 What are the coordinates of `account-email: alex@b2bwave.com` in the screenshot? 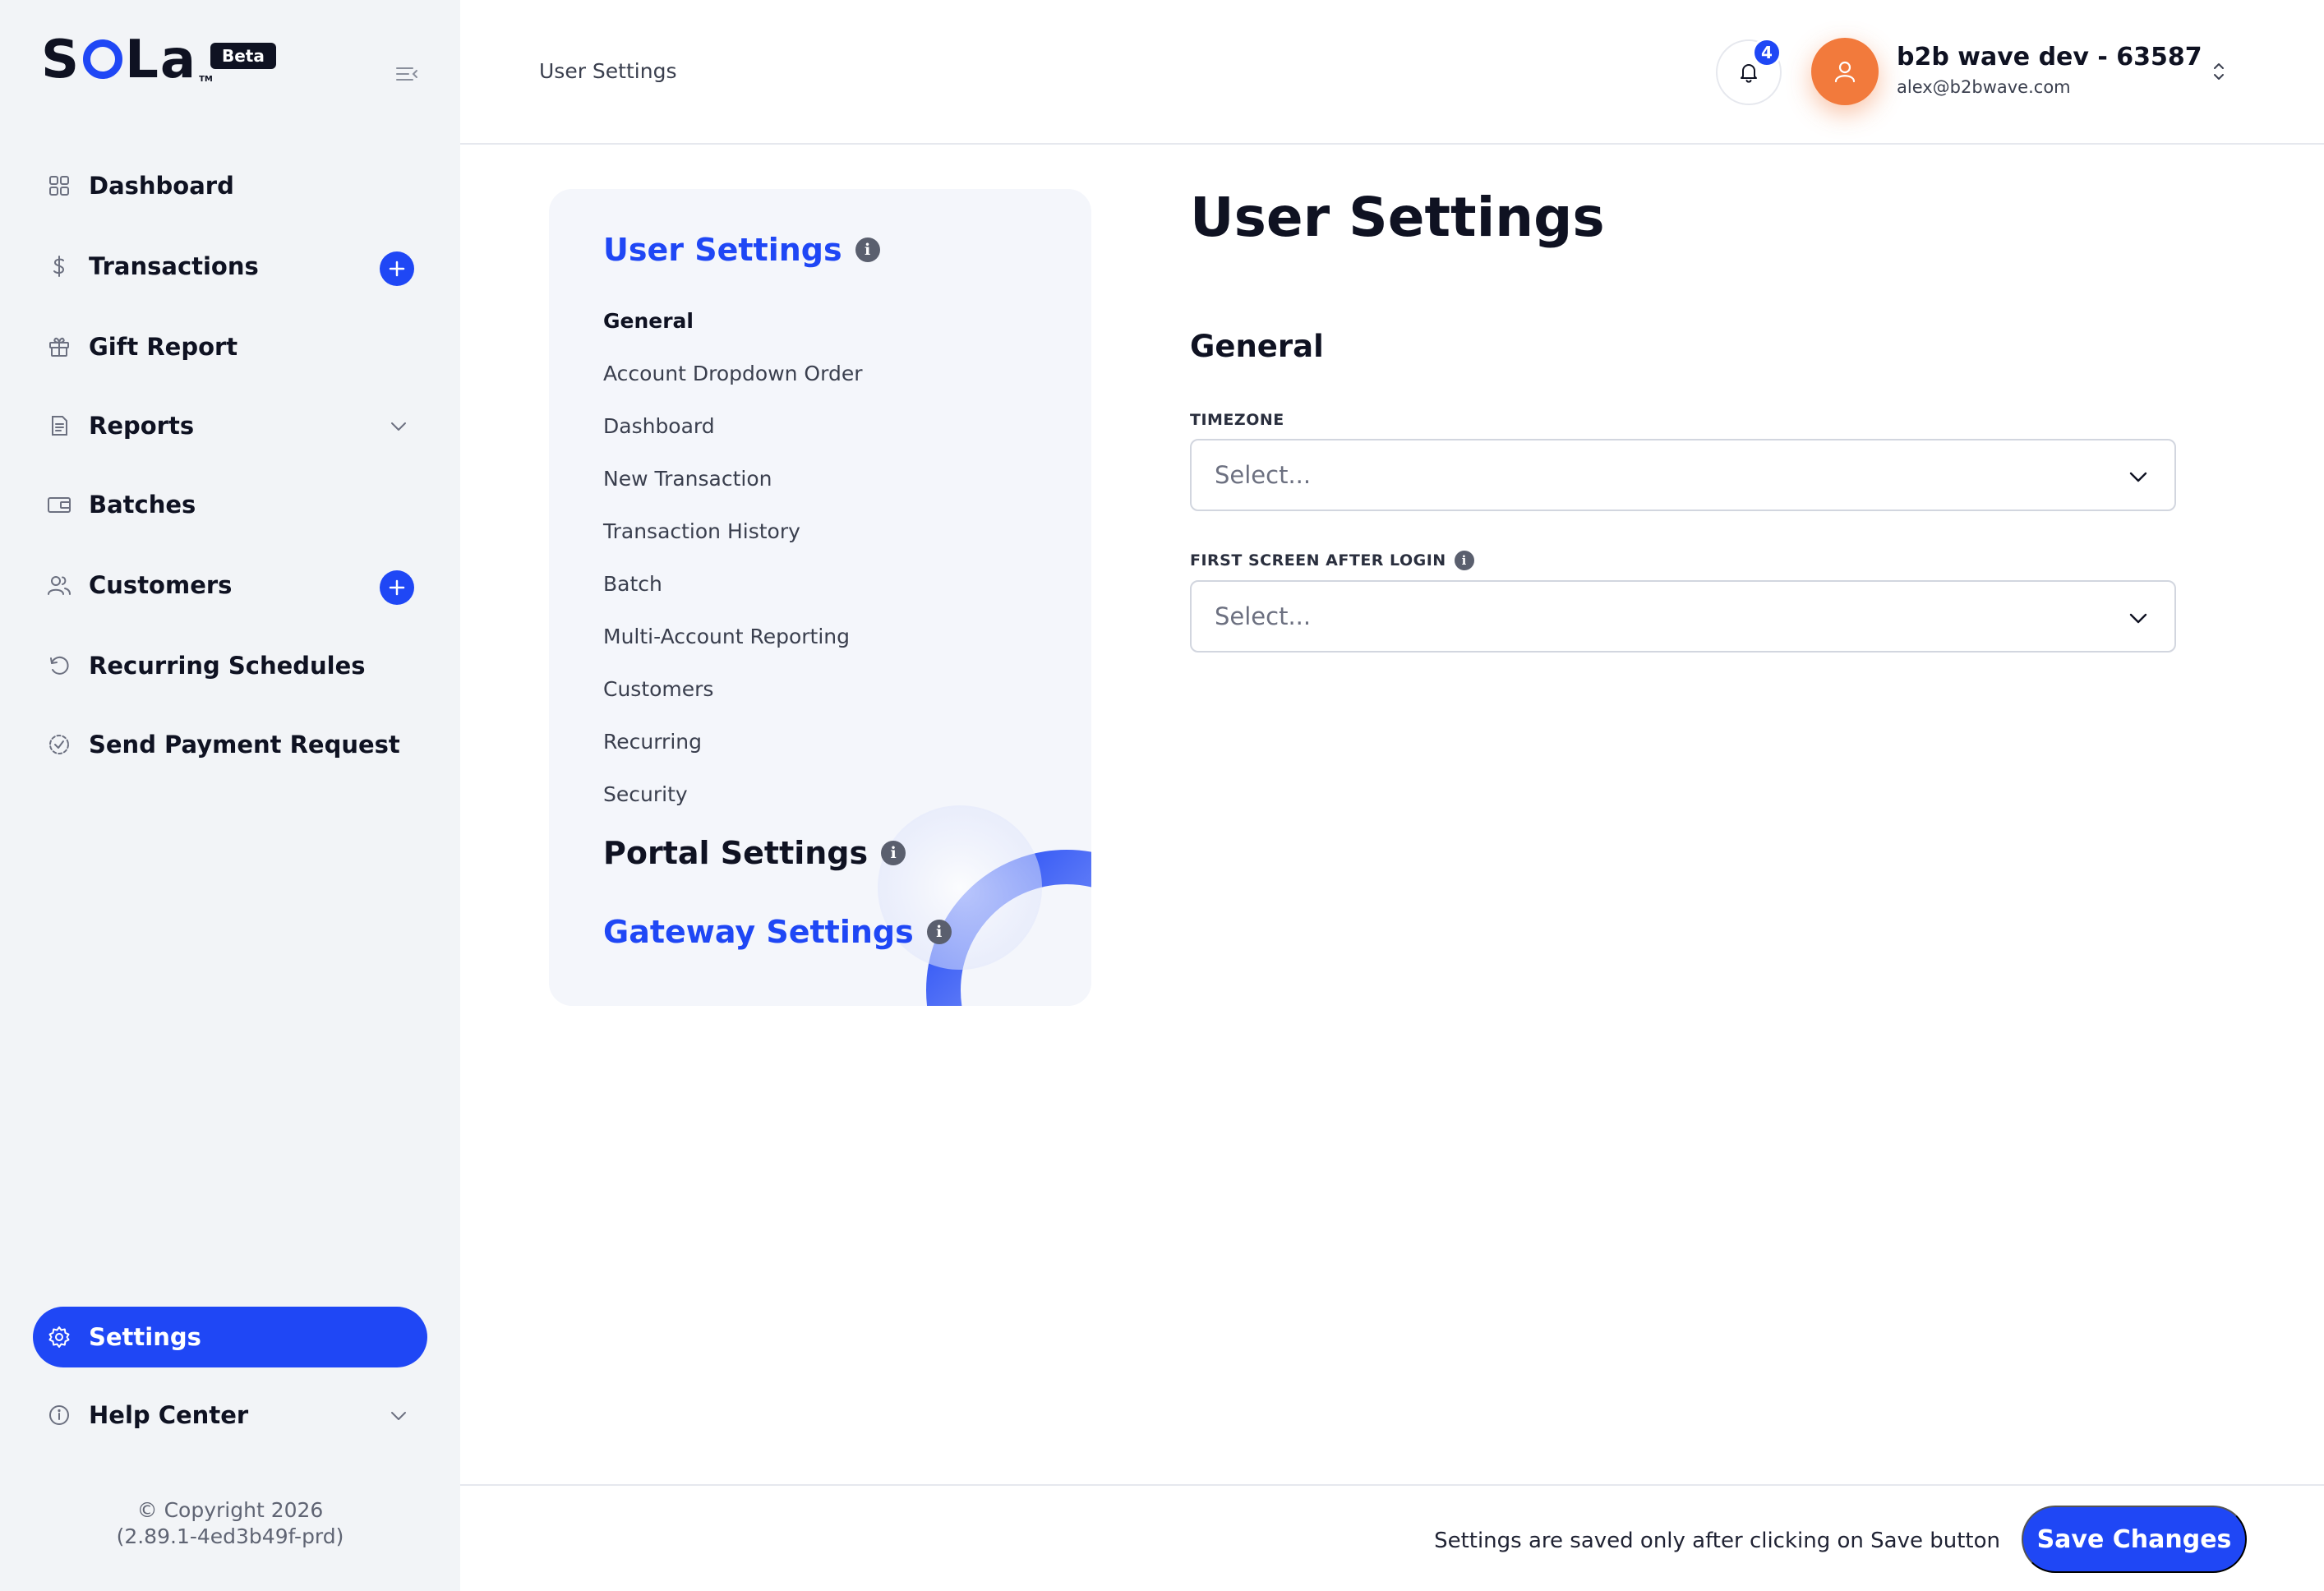 It's located at (1984, 87).